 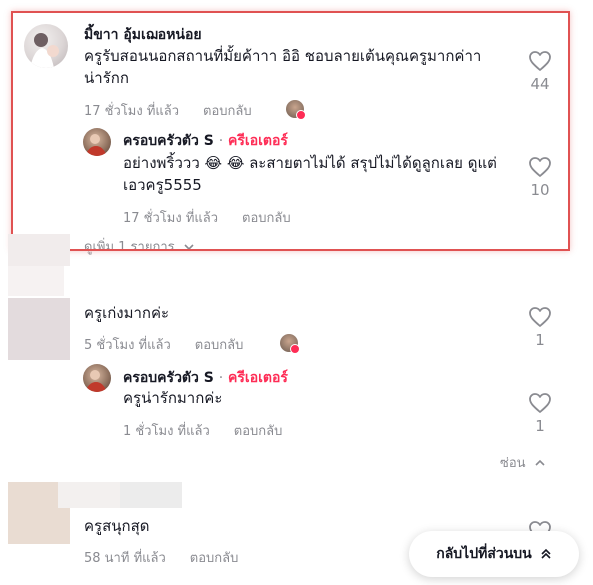 I want to click on reply-meta: 17 ชั่วโมง ที่แล้ว ตอบกลับ, so click(x=207, y=217).